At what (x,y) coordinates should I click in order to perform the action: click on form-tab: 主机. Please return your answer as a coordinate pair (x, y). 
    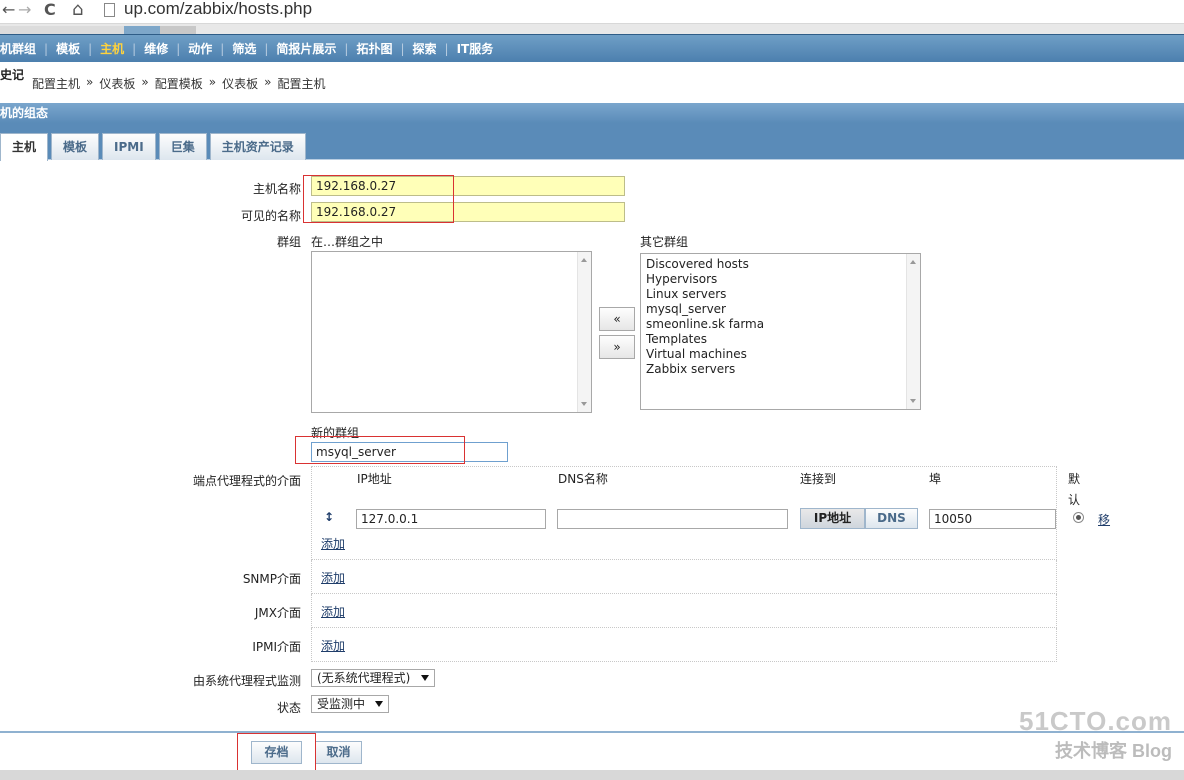
    Looking at the image, I should click on (24, 147).